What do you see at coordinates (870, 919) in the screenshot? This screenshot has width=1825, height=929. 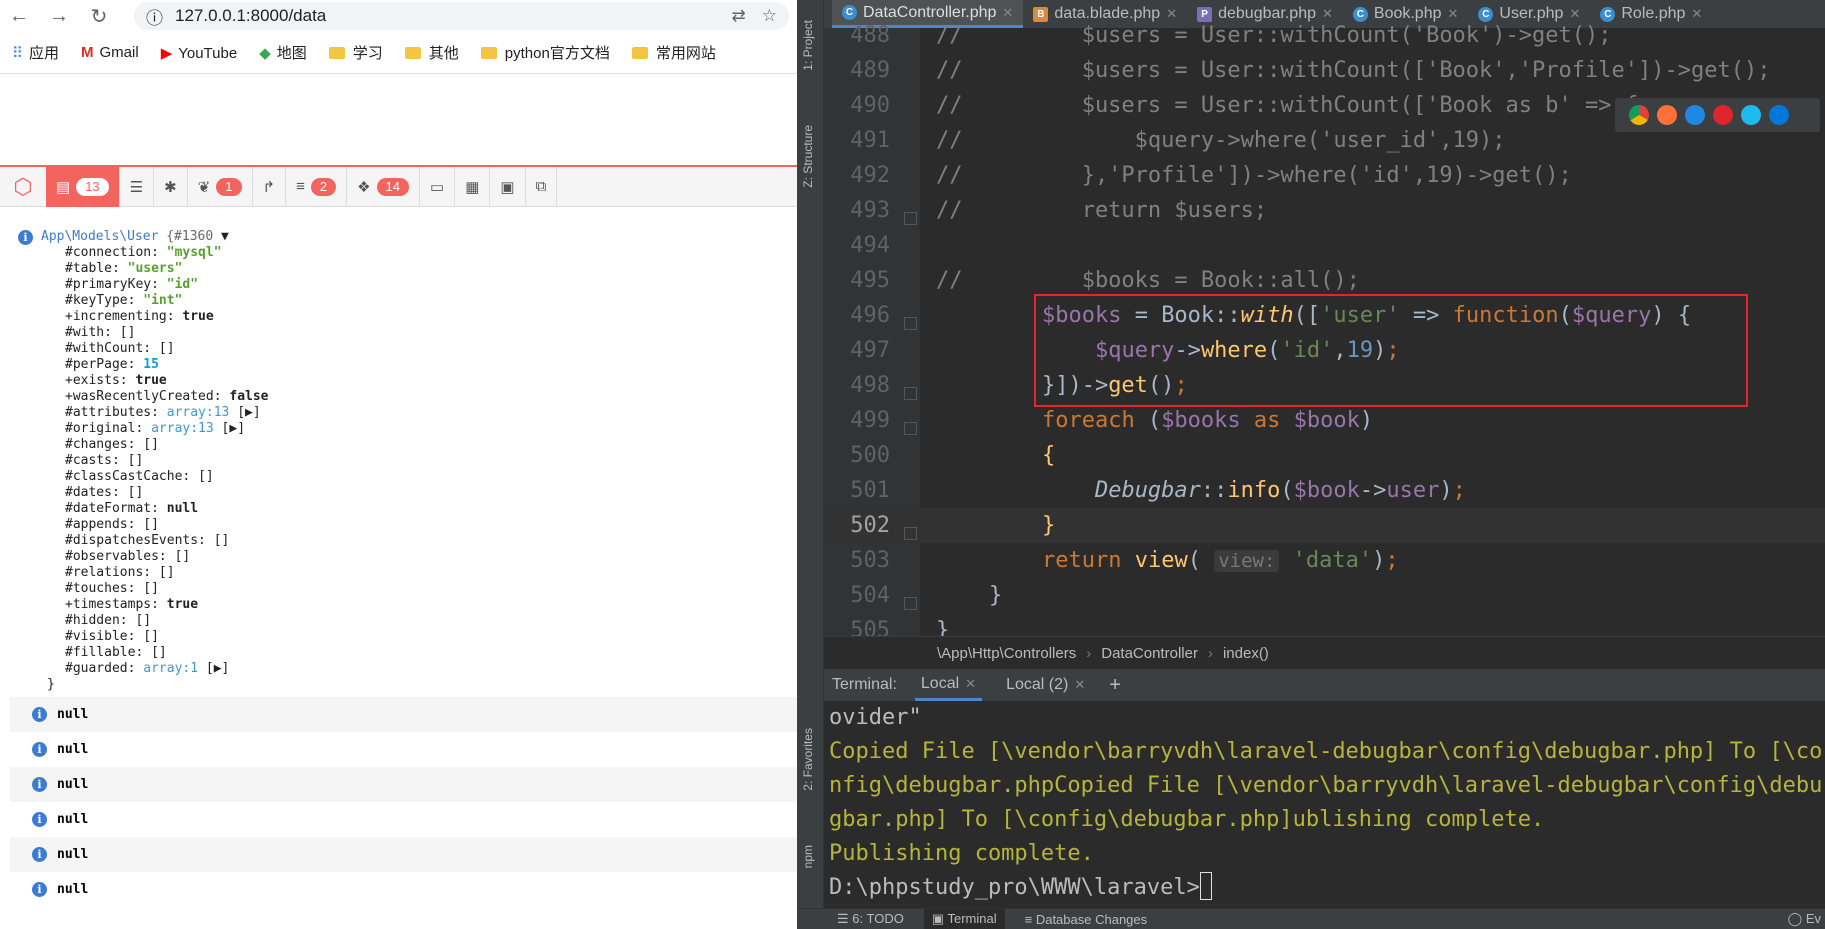 I see `todo-tool-button: ☰ 6: TODO` at bounding box center [870, 919].